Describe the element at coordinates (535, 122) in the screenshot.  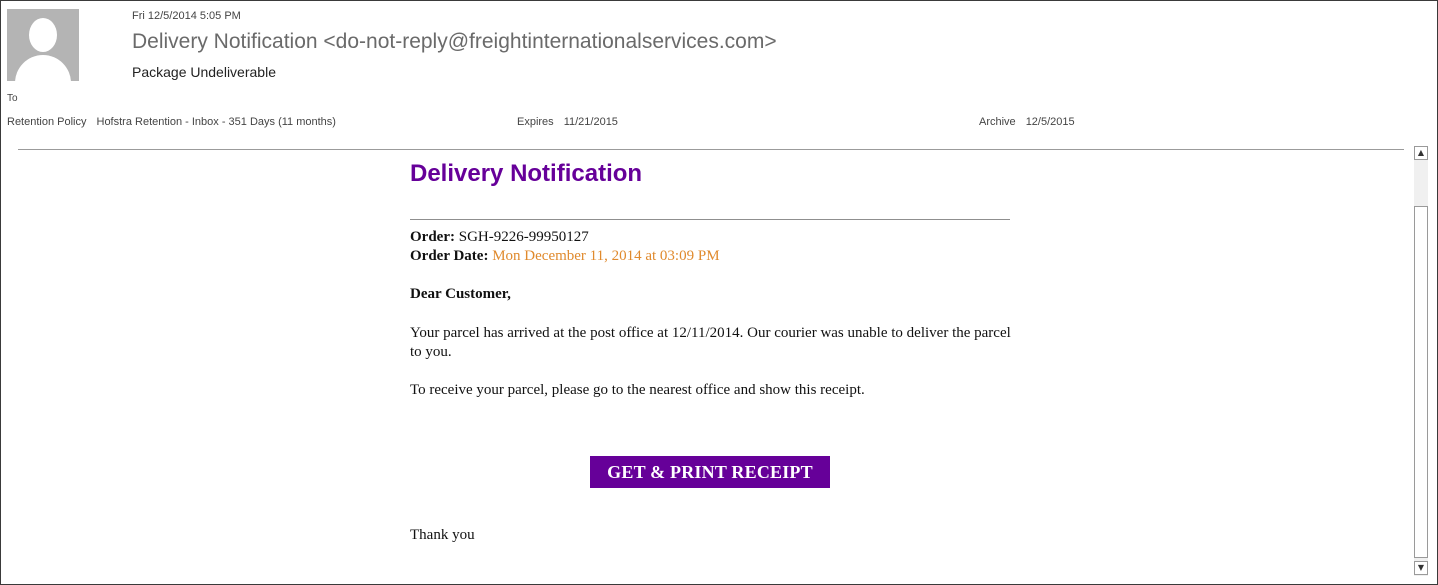
I see `expires-label: Expires` at that location.